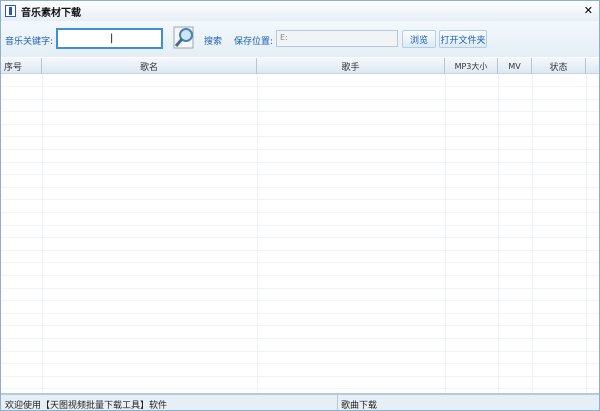 This screenshot has height=411, width=600. I want to click on keyword-value: |, so click(112, 38).